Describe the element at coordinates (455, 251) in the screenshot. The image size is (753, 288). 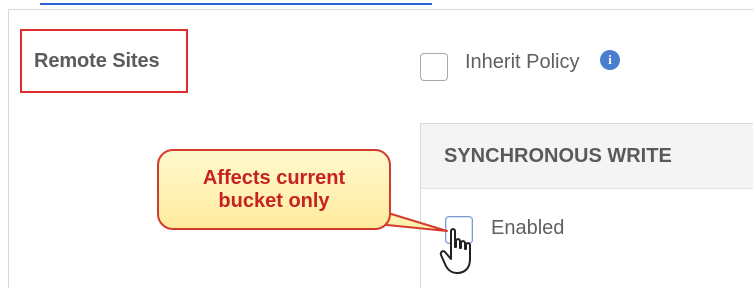
I see `hand-pointer-icon` at that location.